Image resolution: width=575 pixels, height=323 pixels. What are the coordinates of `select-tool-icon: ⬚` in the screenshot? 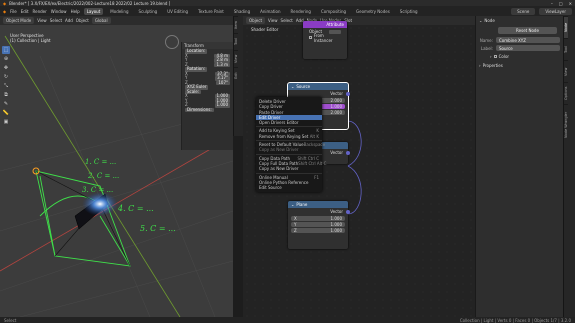 It's located at (6, 50).